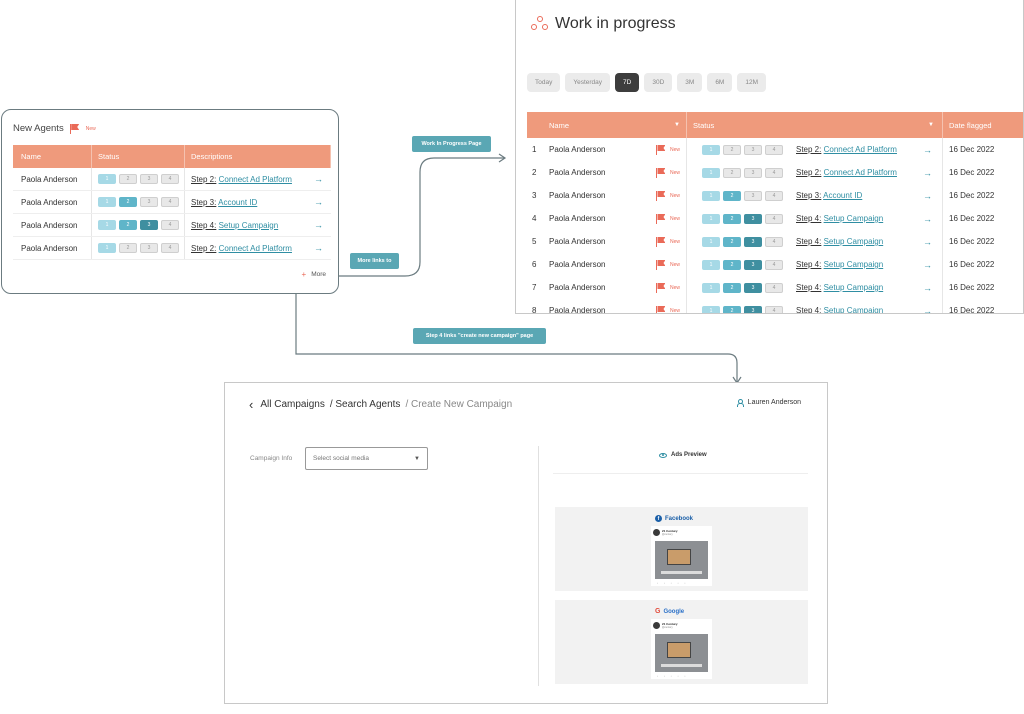  Describe the element at coordinates (588, 82) in the screenshot. I see `filter-yesterday: Yesterday` at that location.